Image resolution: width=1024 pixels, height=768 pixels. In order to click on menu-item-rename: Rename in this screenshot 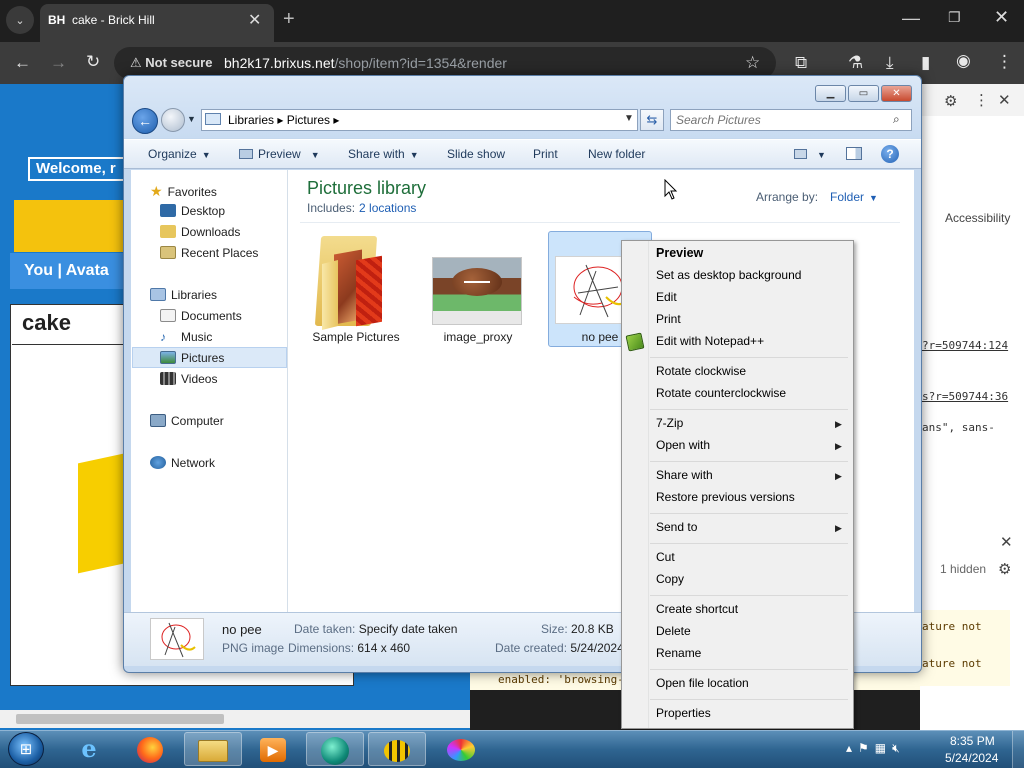, I will do `click(678, 653)`.